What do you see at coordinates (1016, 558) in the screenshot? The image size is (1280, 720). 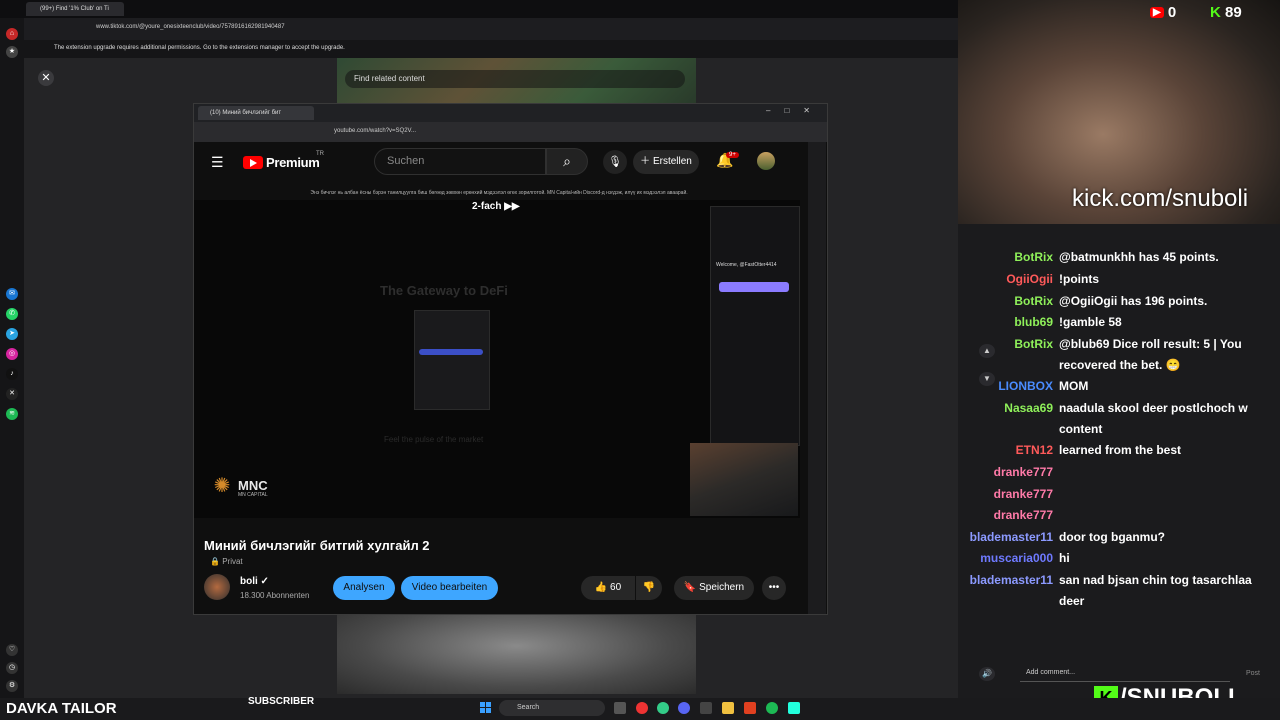 I see `chat-username: muscaria000` at bounding box center [1016, 558].